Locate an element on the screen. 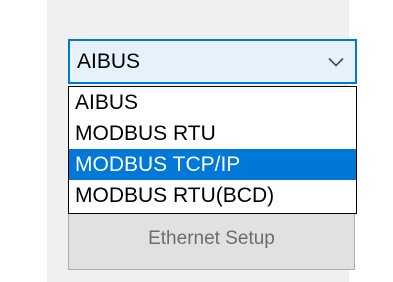 This screenshot has width=393, height=282. option-modbus-rtu-bcd: MODBUS RTU(BCD) is located at coordinates (212, 195).